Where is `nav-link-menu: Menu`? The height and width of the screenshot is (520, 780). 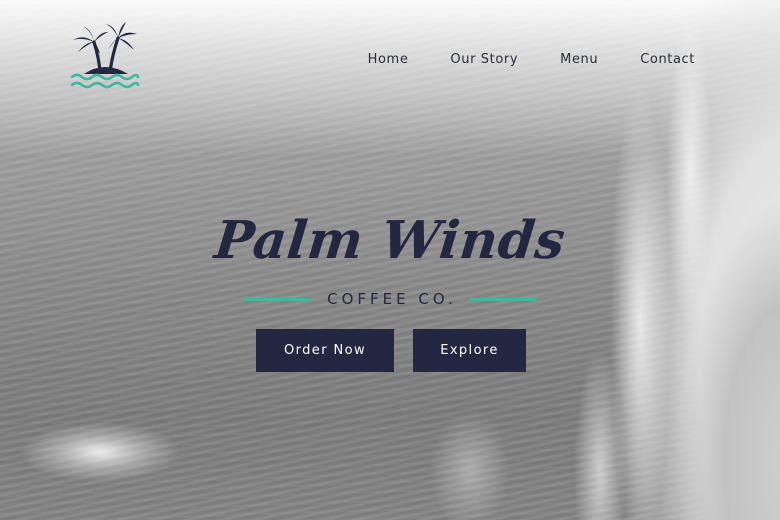 nav-link-menu: Menu is located at coordinates (579, 59).